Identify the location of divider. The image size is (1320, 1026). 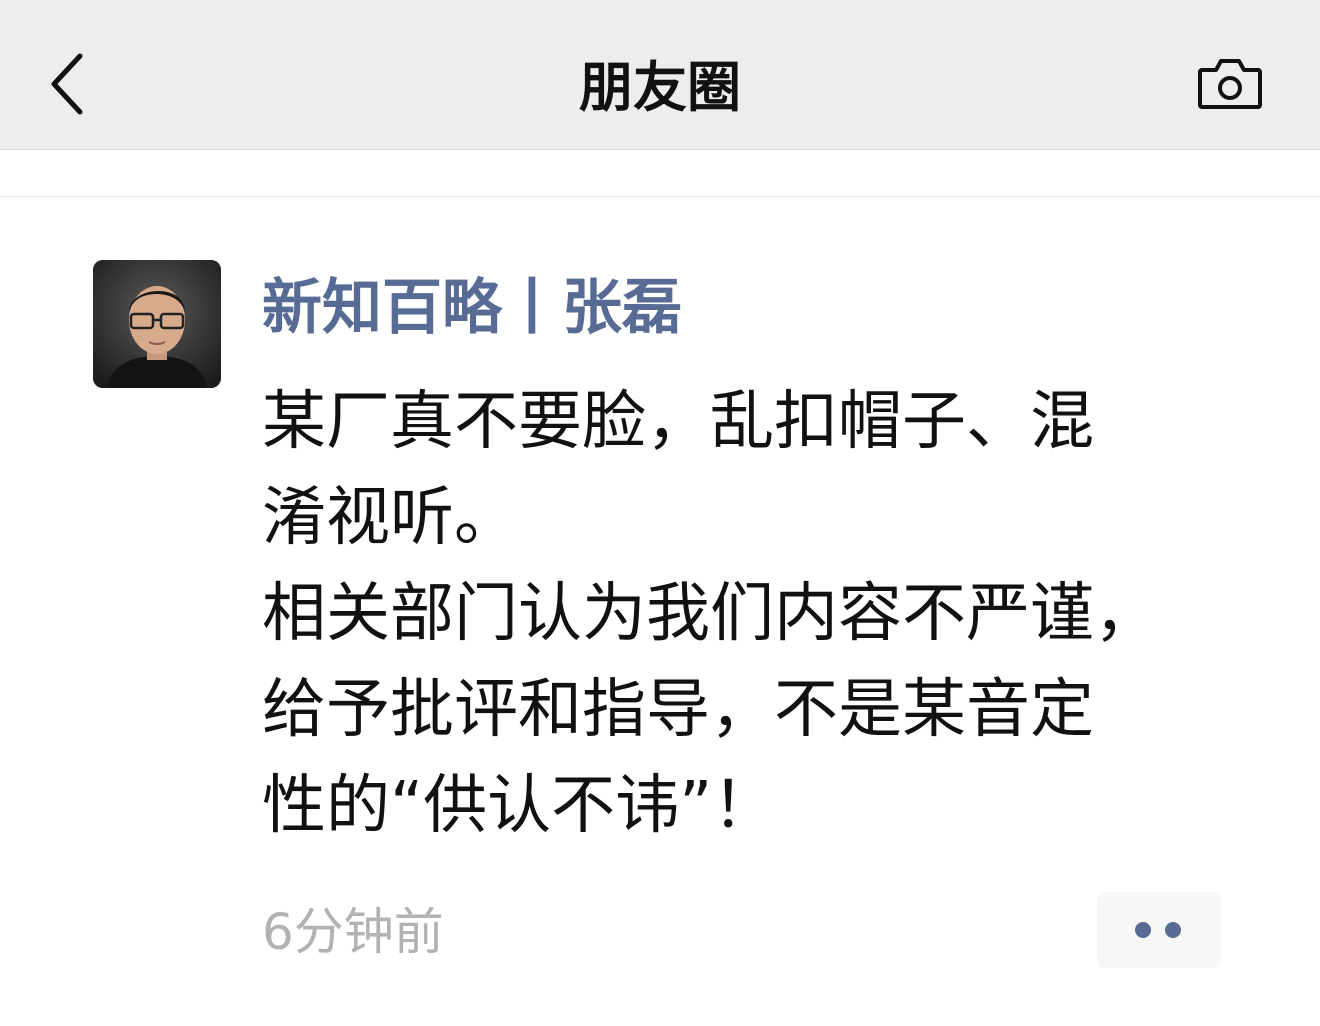
(660, 196).